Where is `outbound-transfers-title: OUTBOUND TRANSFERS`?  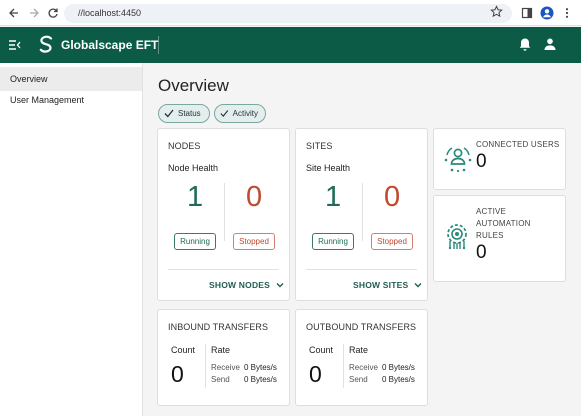 outbound-transfers-title: OUTBOUND TRANSFERS is located at coordinates (361, 327).